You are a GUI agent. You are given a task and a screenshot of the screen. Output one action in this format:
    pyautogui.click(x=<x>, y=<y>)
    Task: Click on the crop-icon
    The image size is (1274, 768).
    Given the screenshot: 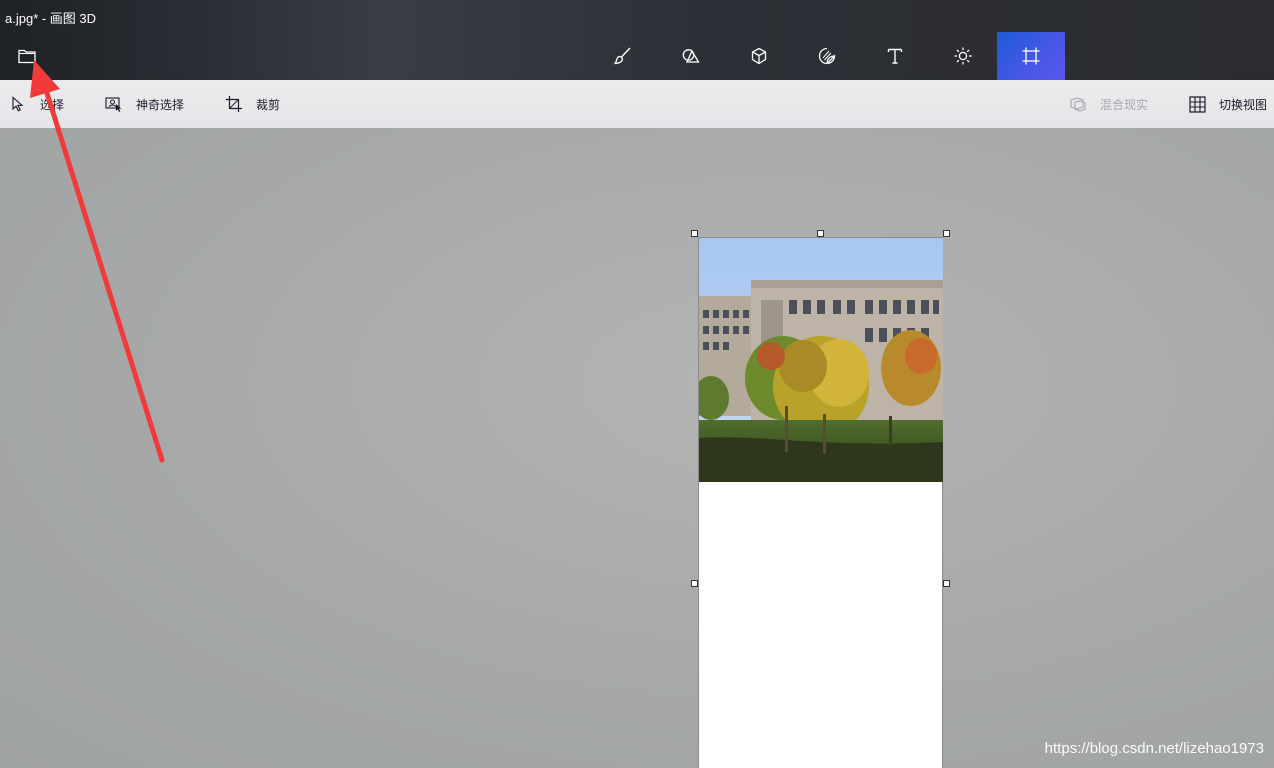 What is the action you would take?
    pyautogui.click(x=234, y=104)
    